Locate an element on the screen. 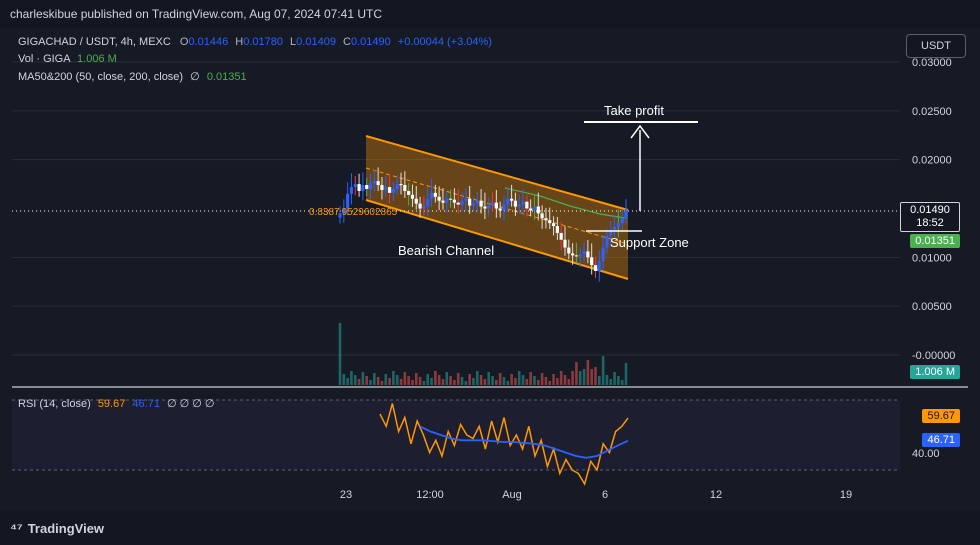  price-tick-label: 0.02000 is located at coordinates (932, 161).